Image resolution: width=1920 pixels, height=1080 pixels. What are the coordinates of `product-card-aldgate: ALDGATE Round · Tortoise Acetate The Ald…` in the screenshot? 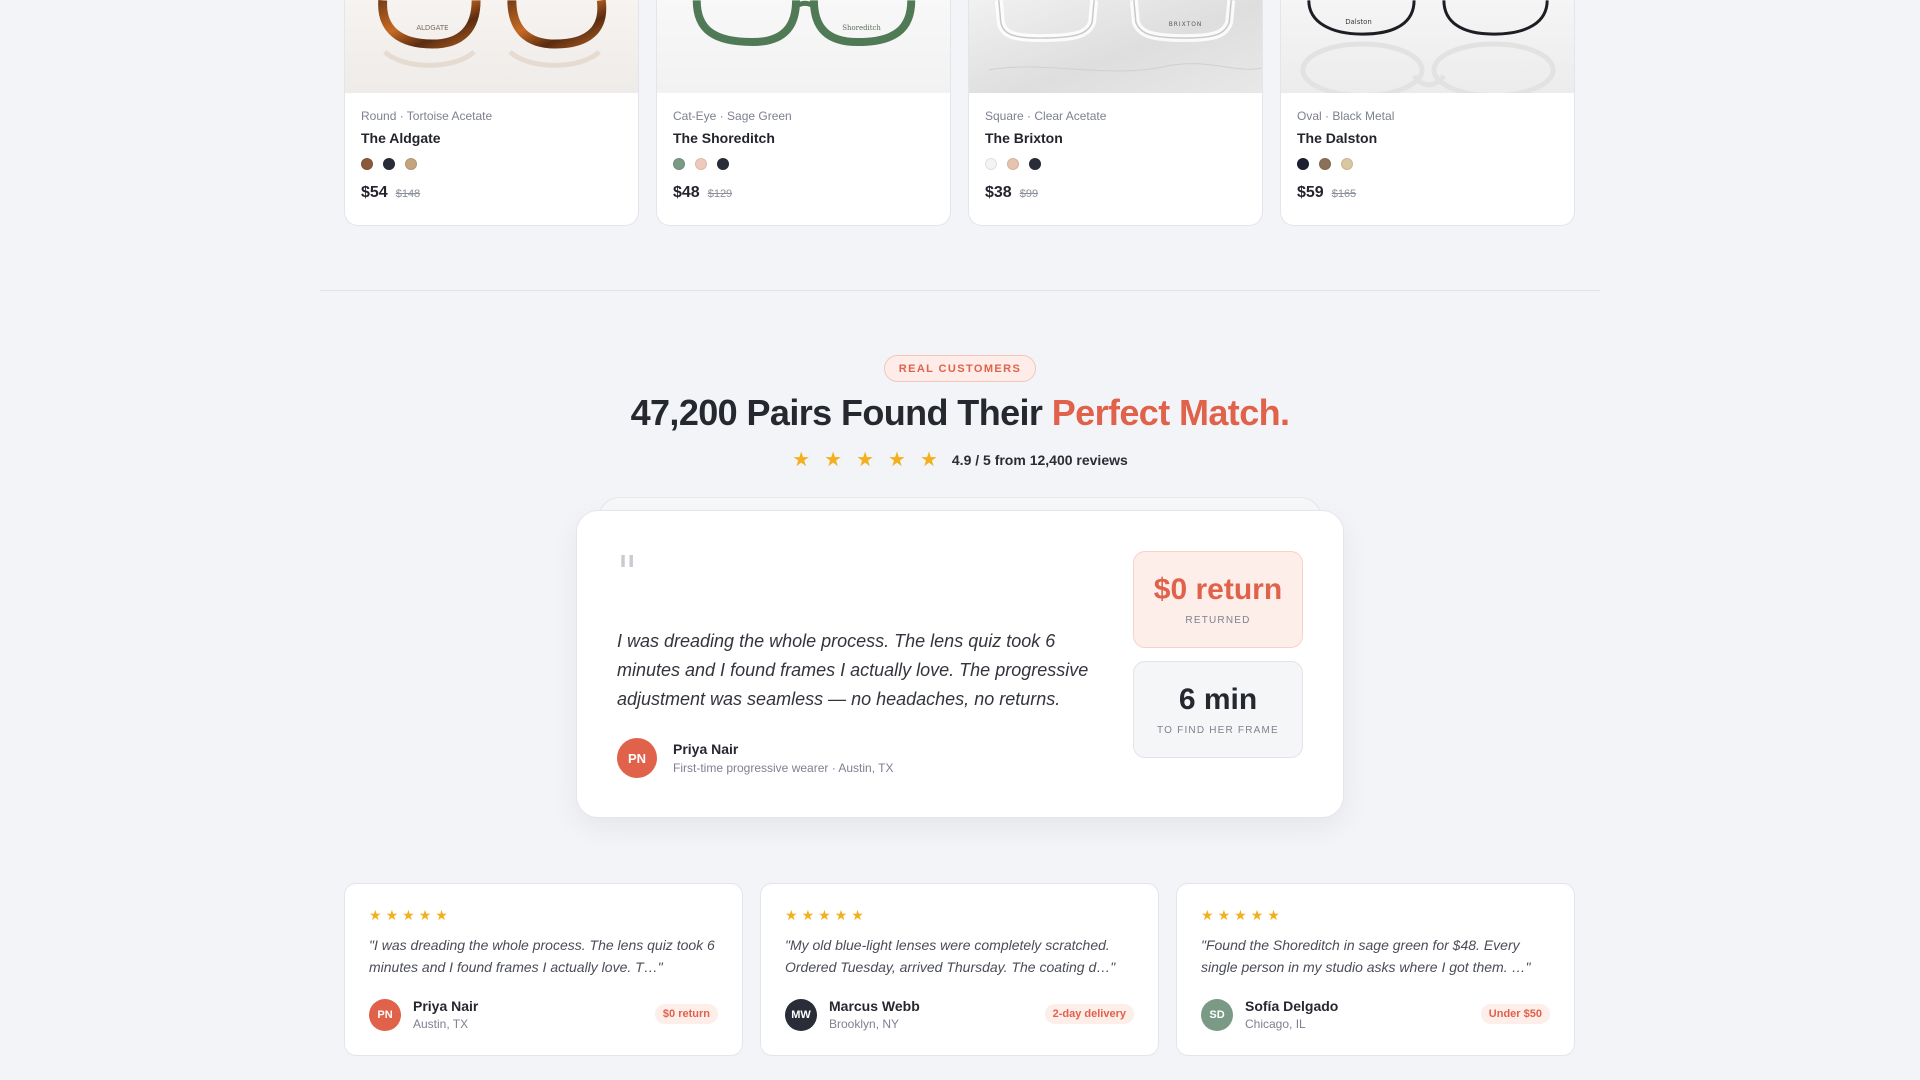 It's located at (491, 113).